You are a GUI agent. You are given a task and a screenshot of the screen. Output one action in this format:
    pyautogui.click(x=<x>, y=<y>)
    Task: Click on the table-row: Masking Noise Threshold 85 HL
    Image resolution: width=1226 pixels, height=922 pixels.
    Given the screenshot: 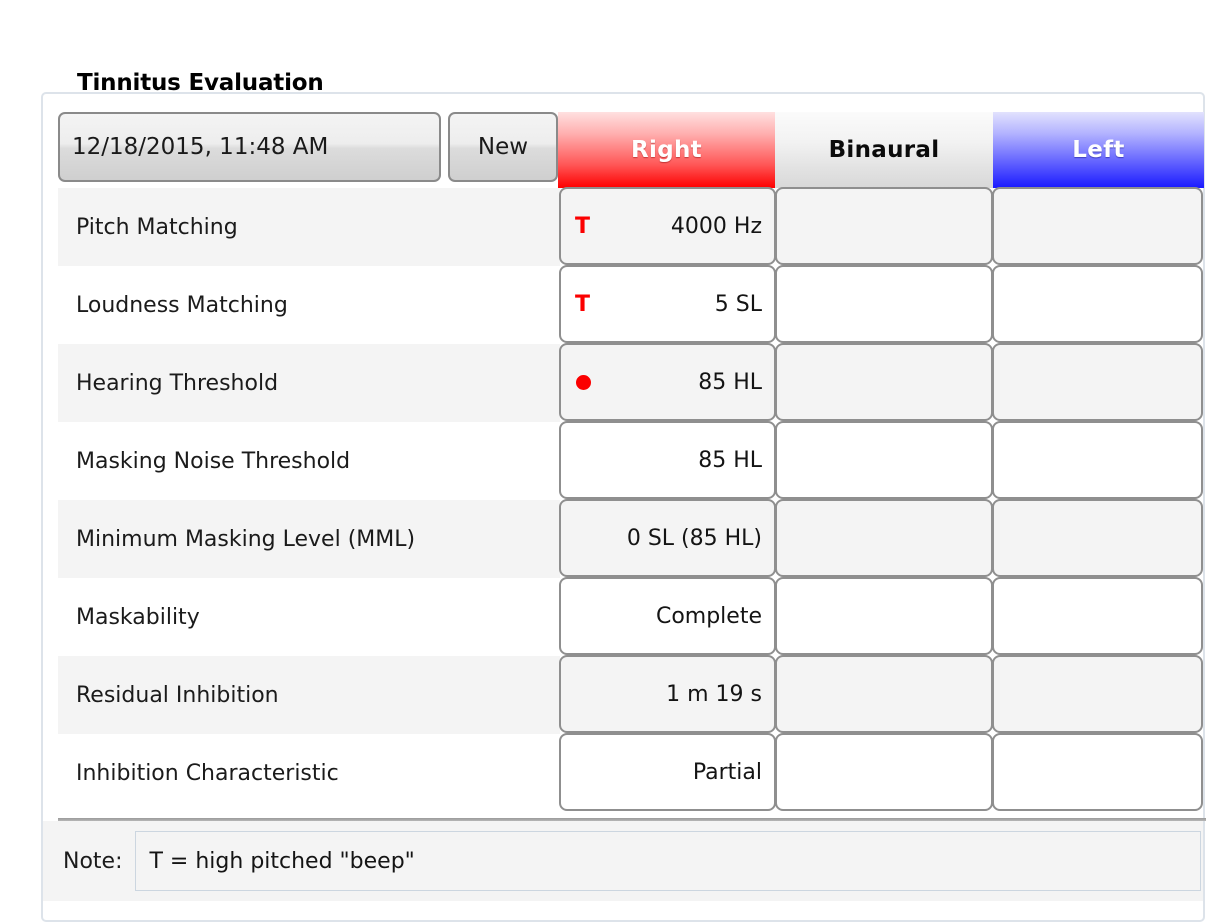 What is the action you would take?
    pyautogui.click(x=632, y=460)
    